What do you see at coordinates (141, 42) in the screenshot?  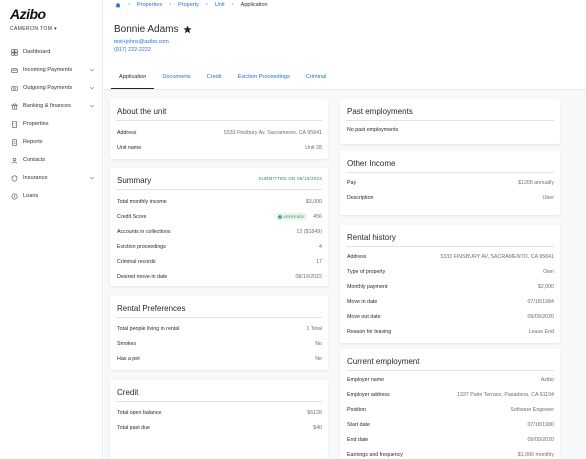 I see `applicant-email: test+johns@azibo.com` at bounding box center [141, 42].